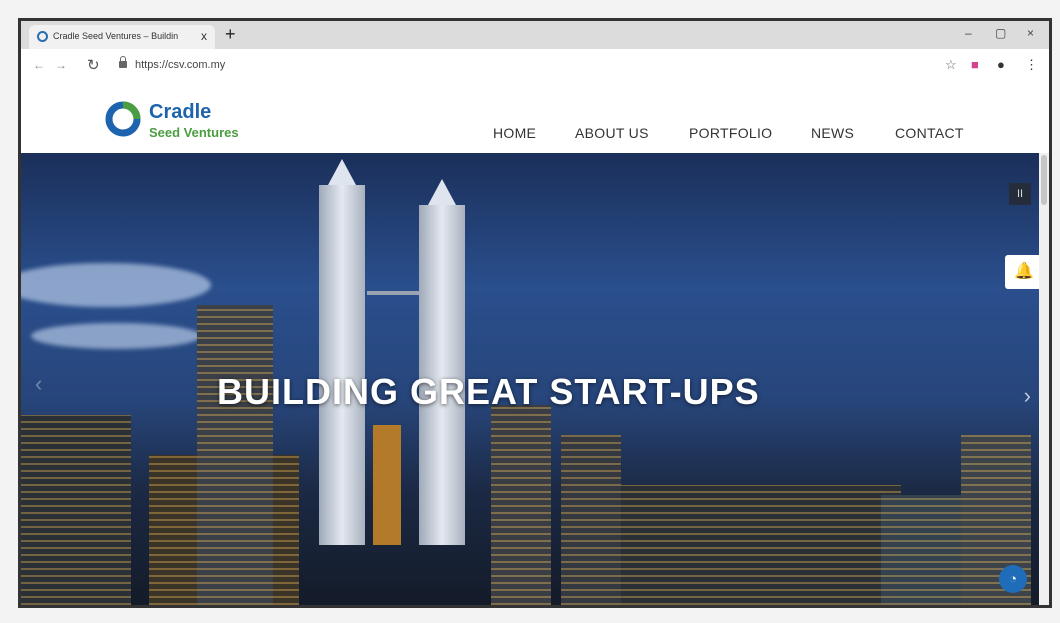 Image resolution: width=1060 pixels, height=623 pixels. I want to click on browser-tab: Cradle Seed Ventures – Buildin x, so click(122, 37).